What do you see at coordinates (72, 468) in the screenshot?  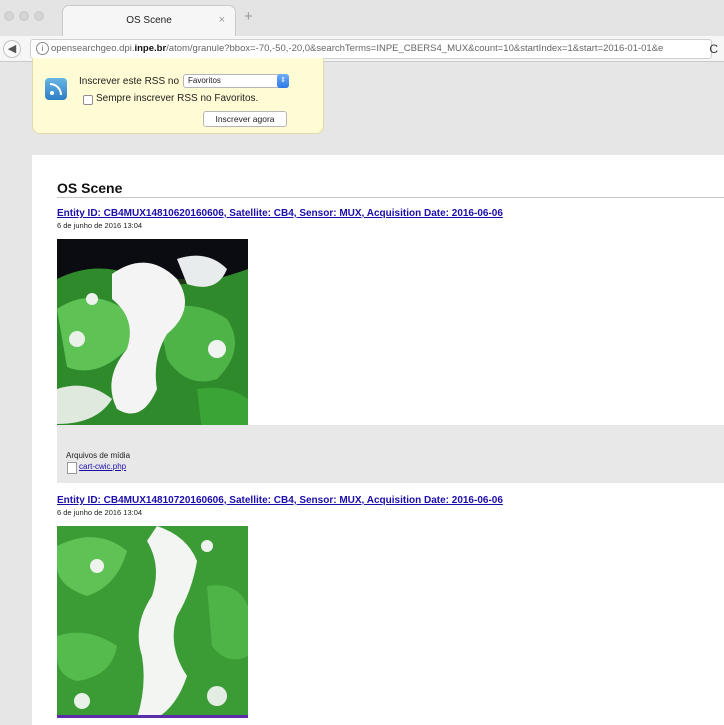 I see `file-icon` at bounding box center [72, 468].